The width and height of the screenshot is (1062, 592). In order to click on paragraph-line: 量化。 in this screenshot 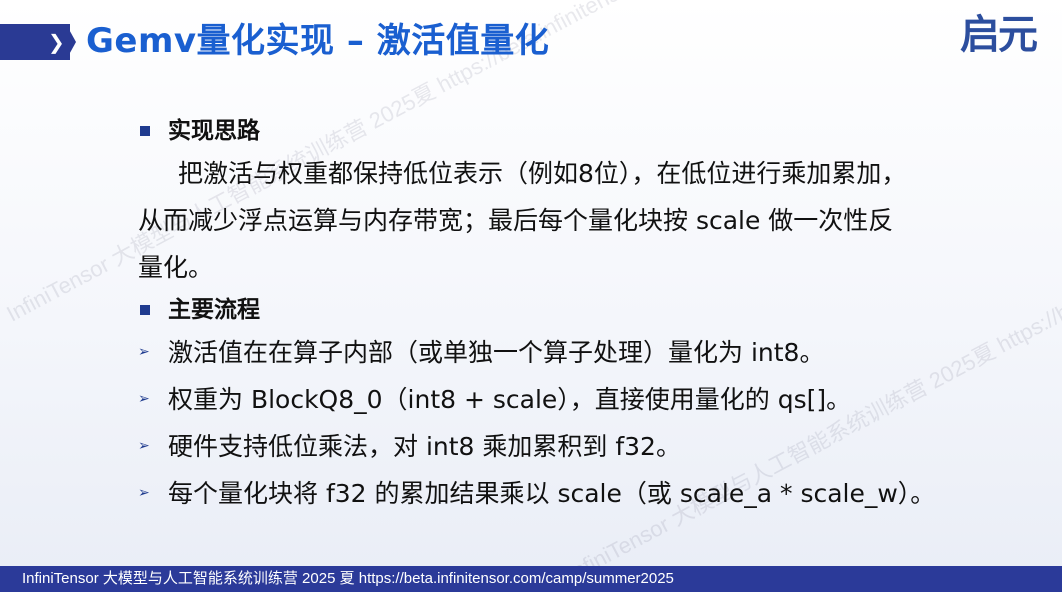, I will do `click(176, 267)`.